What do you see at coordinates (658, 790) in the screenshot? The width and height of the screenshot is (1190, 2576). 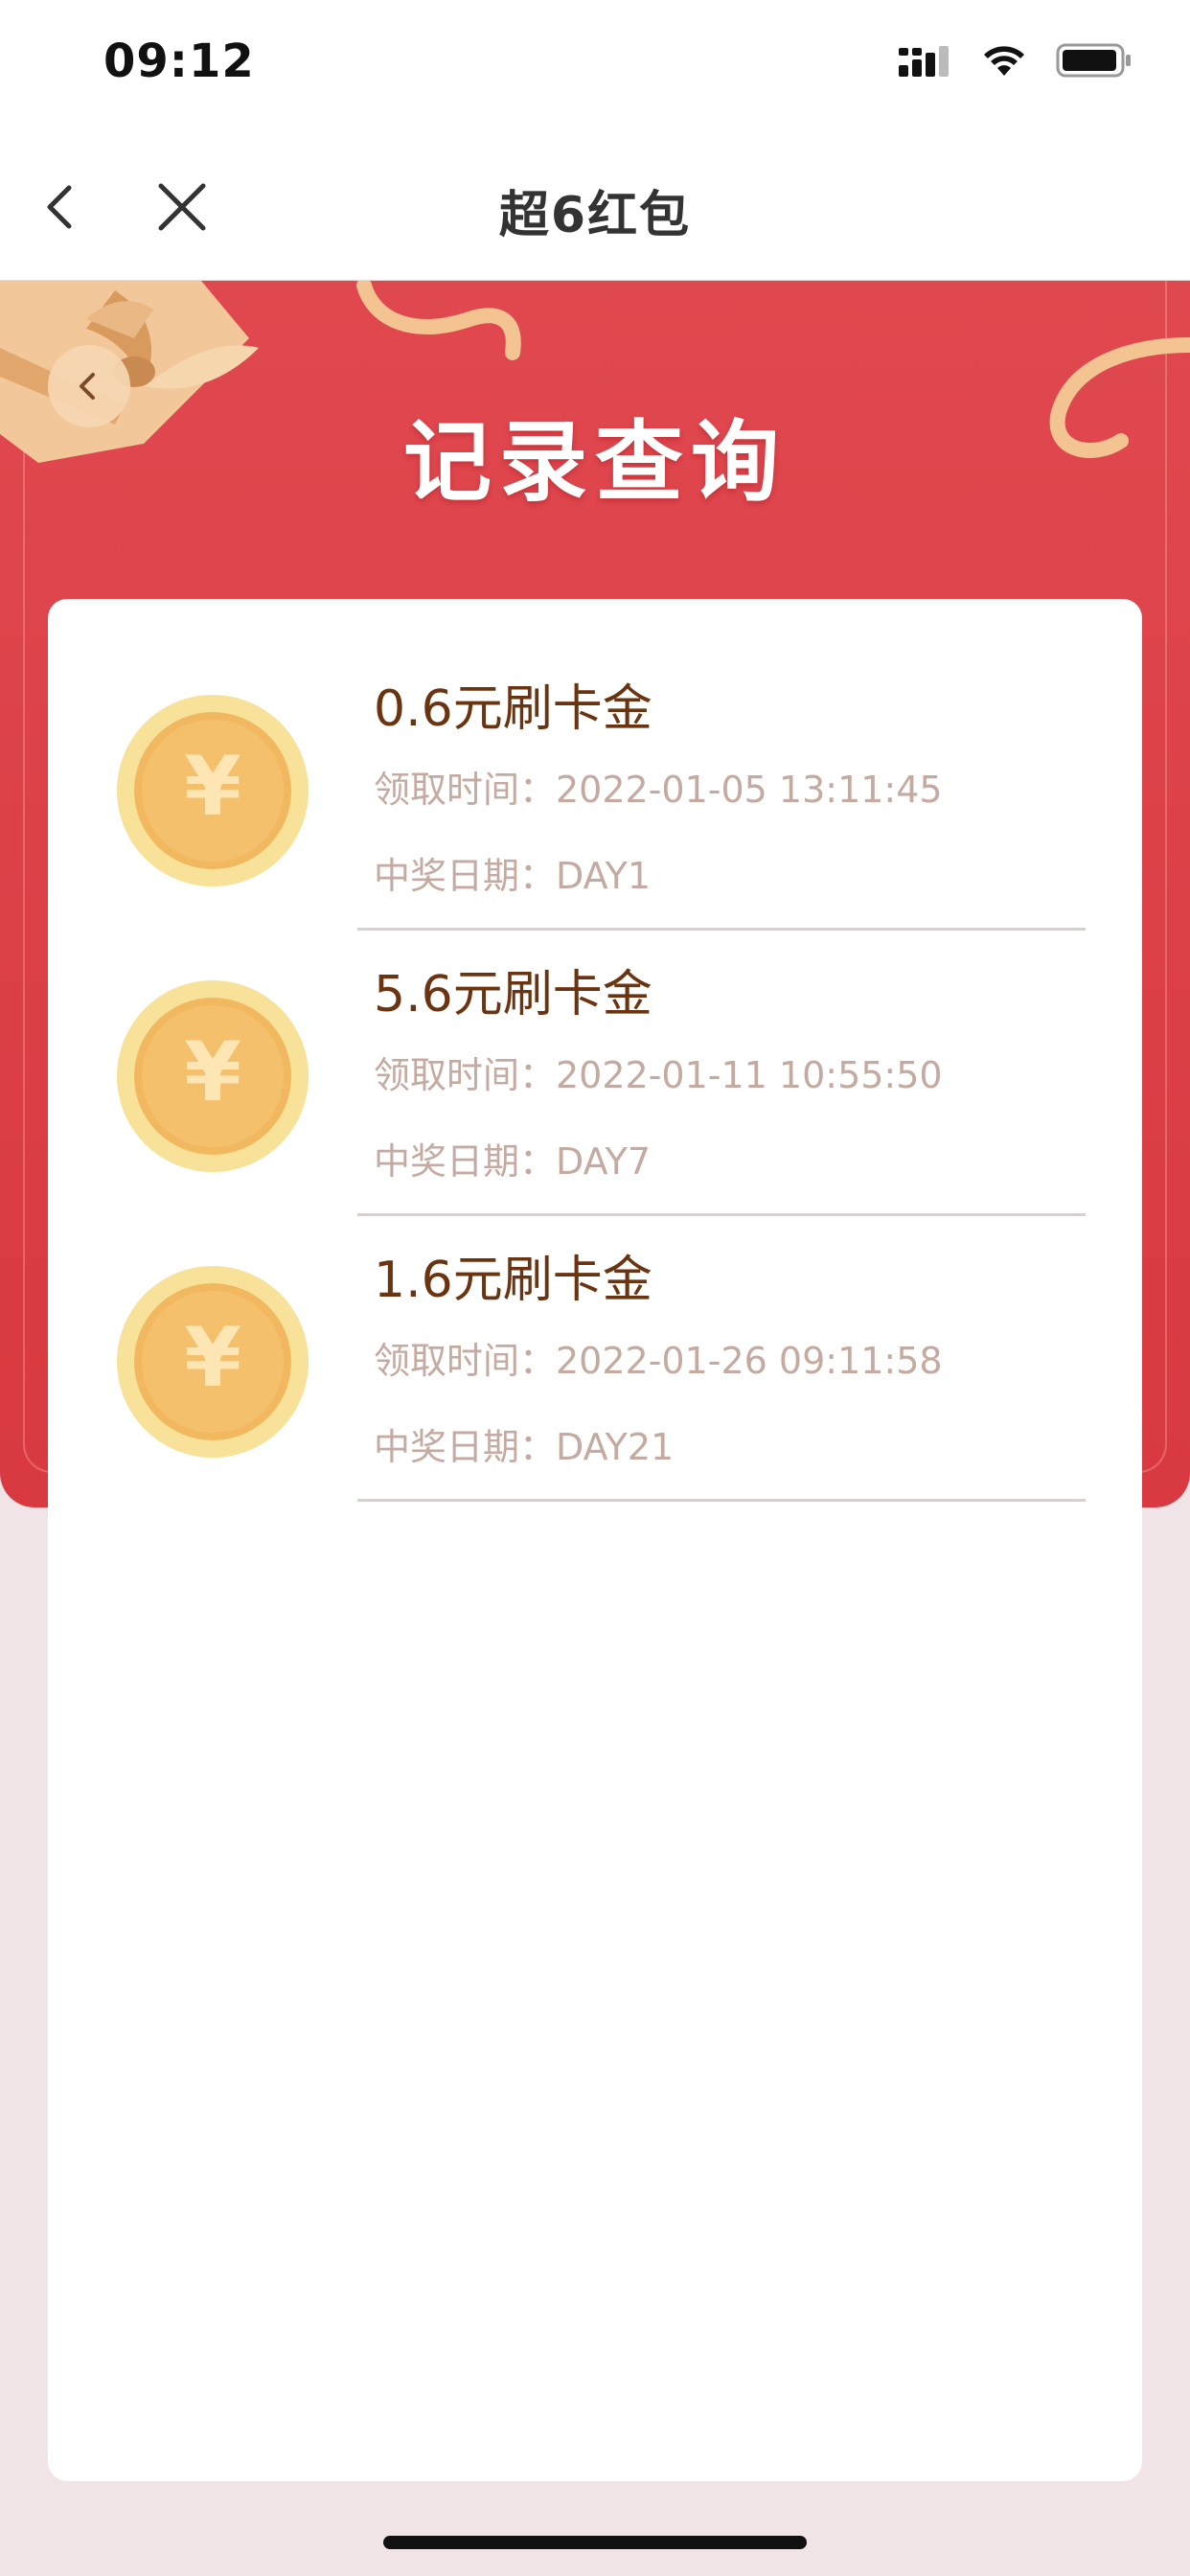 I see `record-claim-time: 领取时间：2022-01-05 13:11:45` at bounding box center [658, 790].